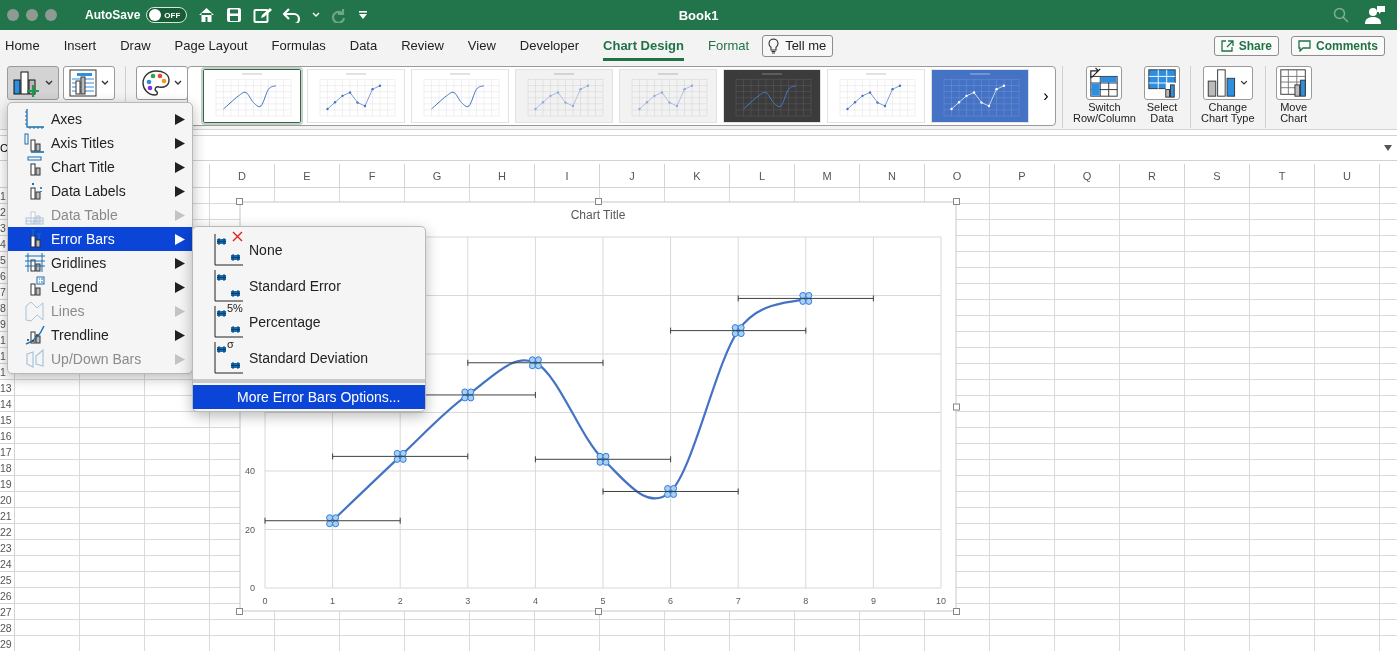 The height and width of the screenshot is (651, 1397). What do you see at coordinates (33, 83) in the screenshot?
I see `add-chart-element-button` at bounding box center [33, 83].